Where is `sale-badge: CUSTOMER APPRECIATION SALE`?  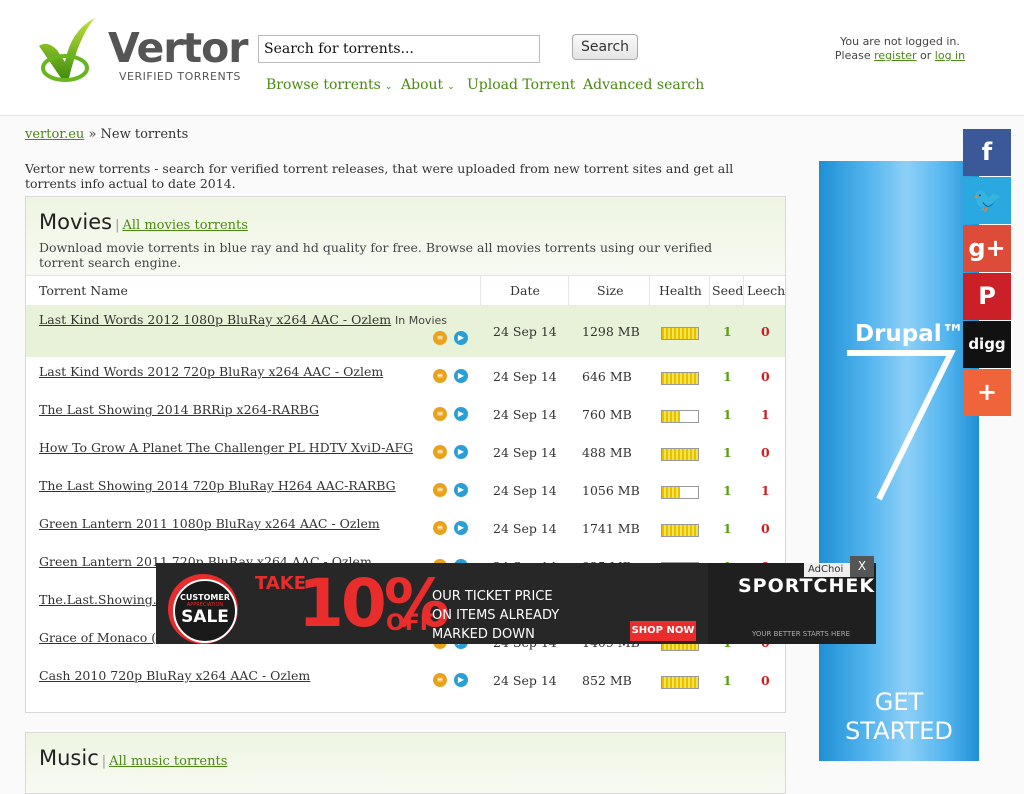 sale-badge: CUSTOMER APPRECIATION SALE is located at coordinates (205, 611).